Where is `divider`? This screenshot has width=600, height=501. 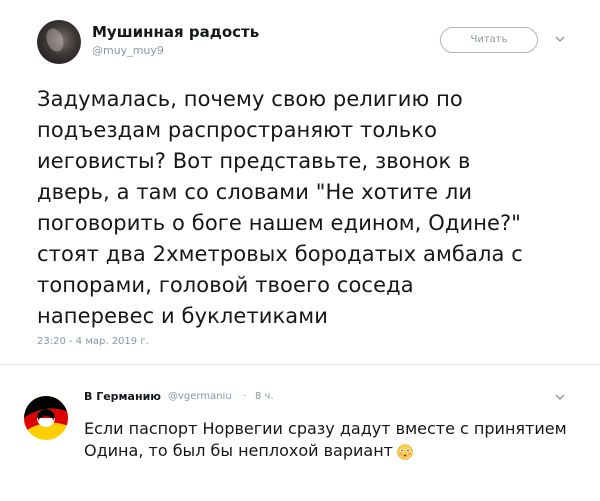 divider is located at coordinates (300, 364).